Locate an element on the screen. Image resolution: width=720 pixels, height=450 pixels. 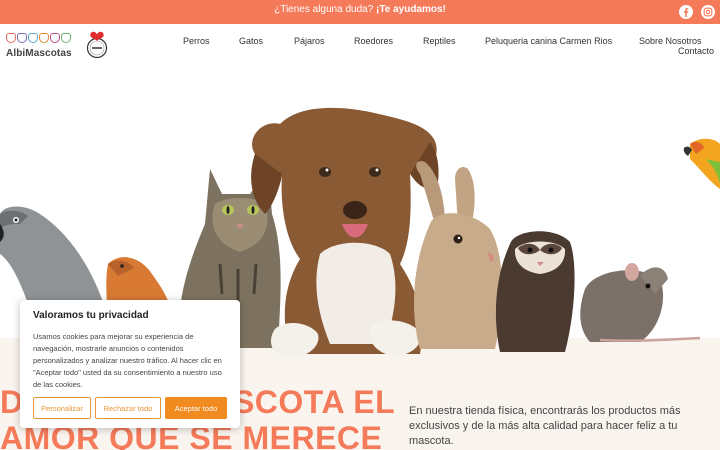
help-link: ¡Te ayudamos! is located at coordinates (411, 9).